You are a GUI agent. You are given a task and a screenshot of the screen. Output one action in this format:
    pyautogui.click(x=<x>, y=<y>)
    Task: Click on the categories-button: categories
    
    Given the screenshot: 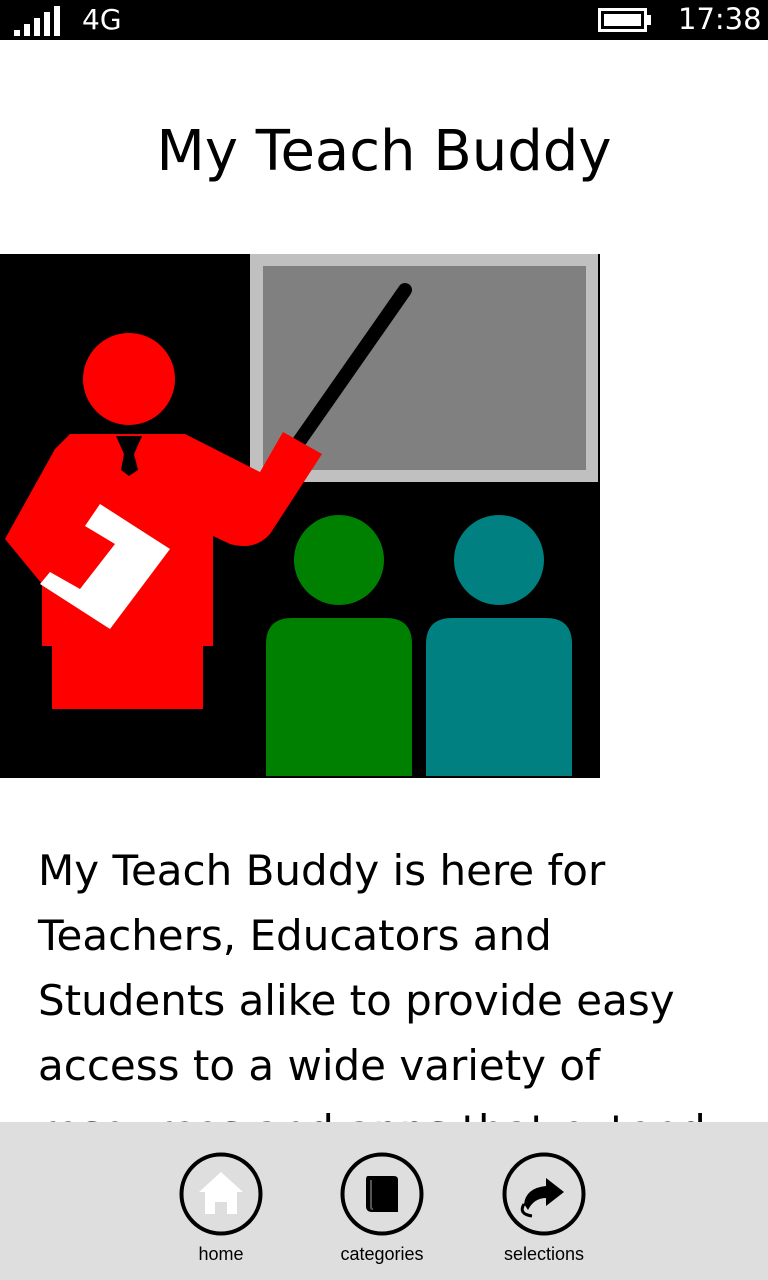 What is the action you would take?
    pyautogui.click(x=382, y=1211)
    